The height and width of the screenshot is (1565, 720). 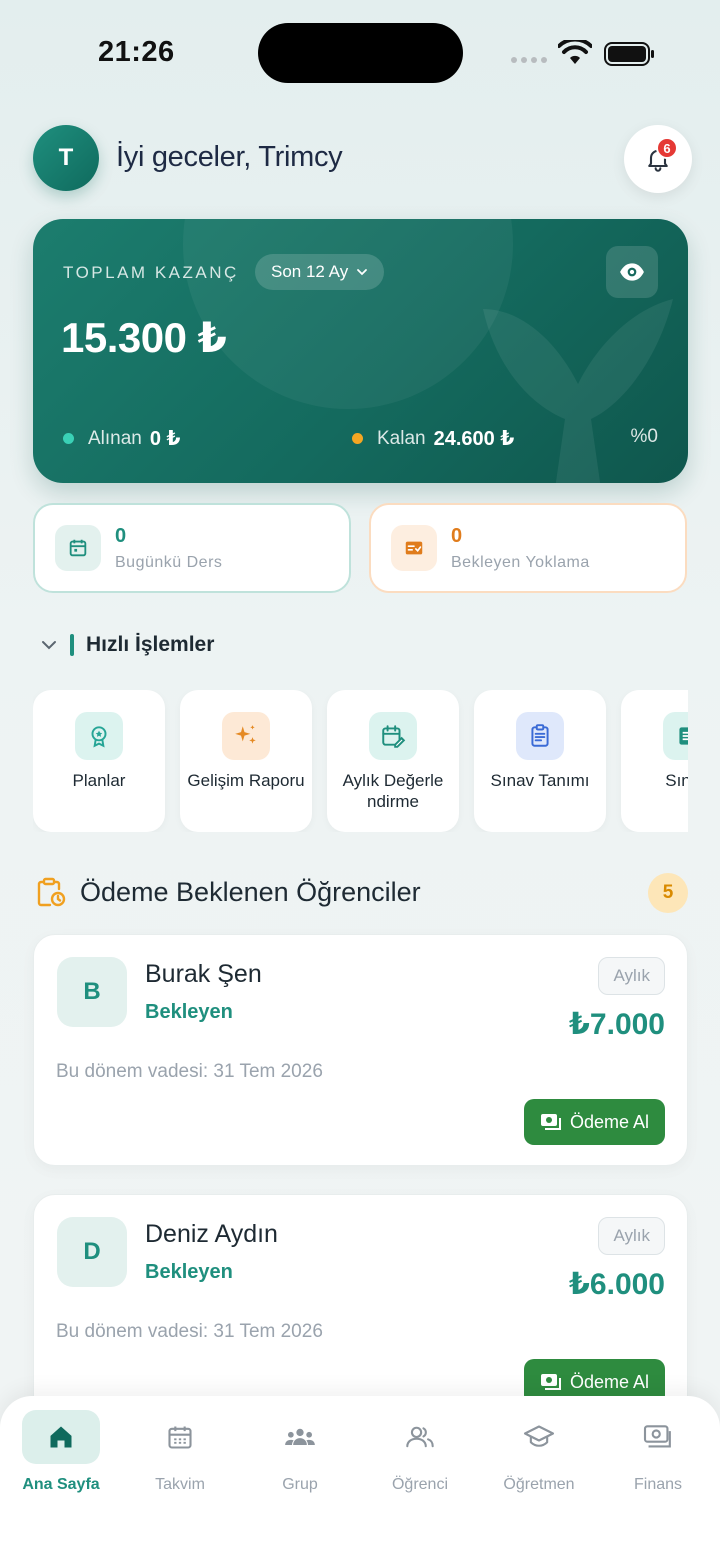 I want to click on student-avatar: B, so click(x=92, y=992).